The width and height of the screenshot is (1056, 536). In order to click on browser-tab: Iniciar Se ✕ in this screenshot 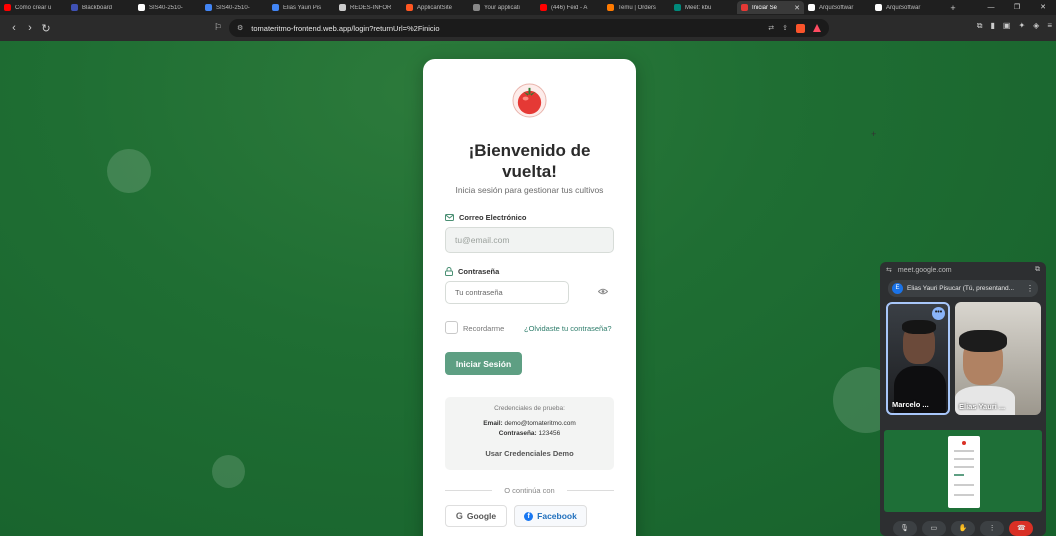, I will do `click(770, 7)`.